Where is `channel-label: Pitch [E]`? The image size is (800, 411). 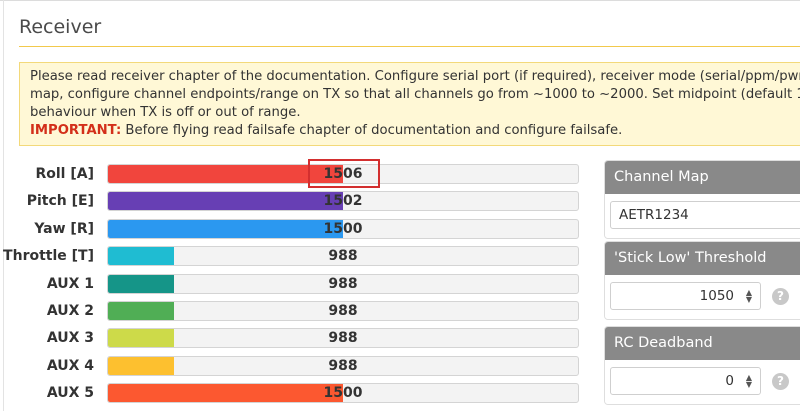 channel-label: Pitch [E] is located at coordinates (60, 201).